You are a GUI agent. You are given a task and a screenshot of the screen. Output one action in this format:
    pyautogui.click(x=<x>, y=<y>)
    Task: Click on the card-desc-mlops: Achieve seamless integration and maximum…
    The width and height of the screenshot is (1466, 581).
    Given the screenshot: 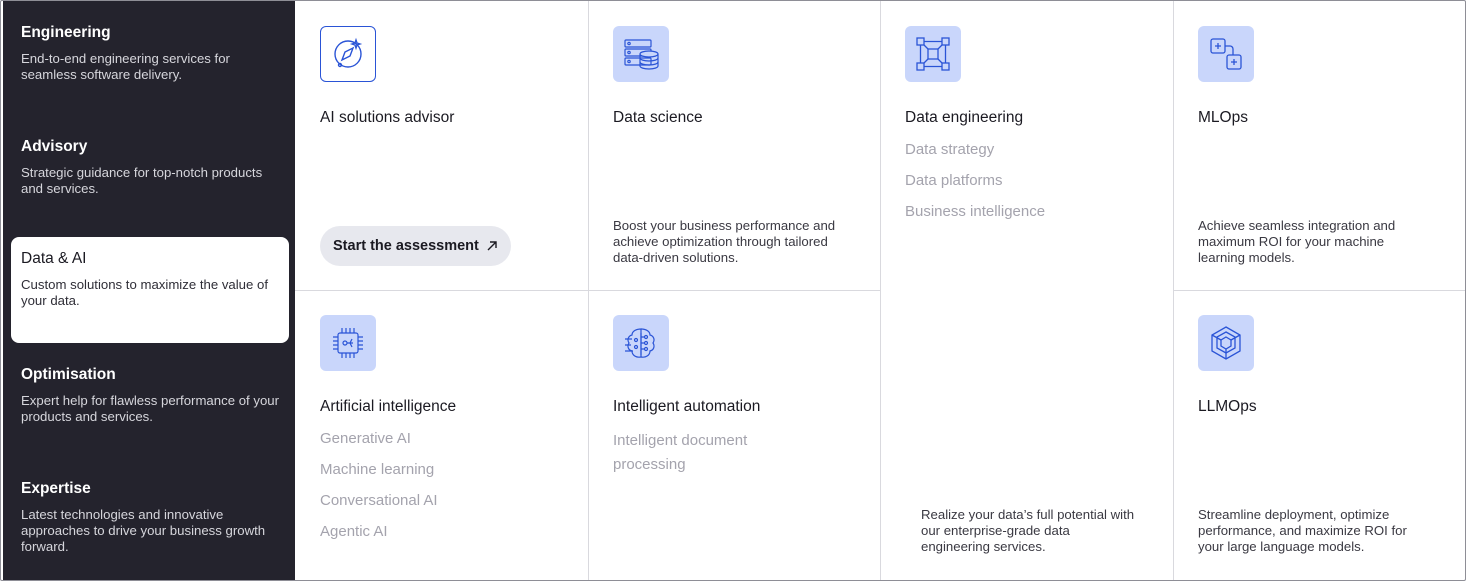 What is the action you would take?
    pyautogui.click(x=1297, y=241)
    